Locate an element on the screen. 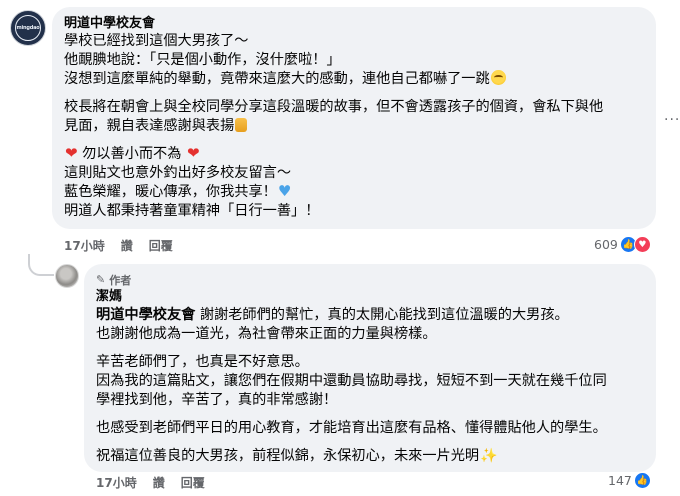 This screenshot has height=496, width=680. comment-line: 見面，親自表達感謝與表揚 is located at coordinates (354, 126).